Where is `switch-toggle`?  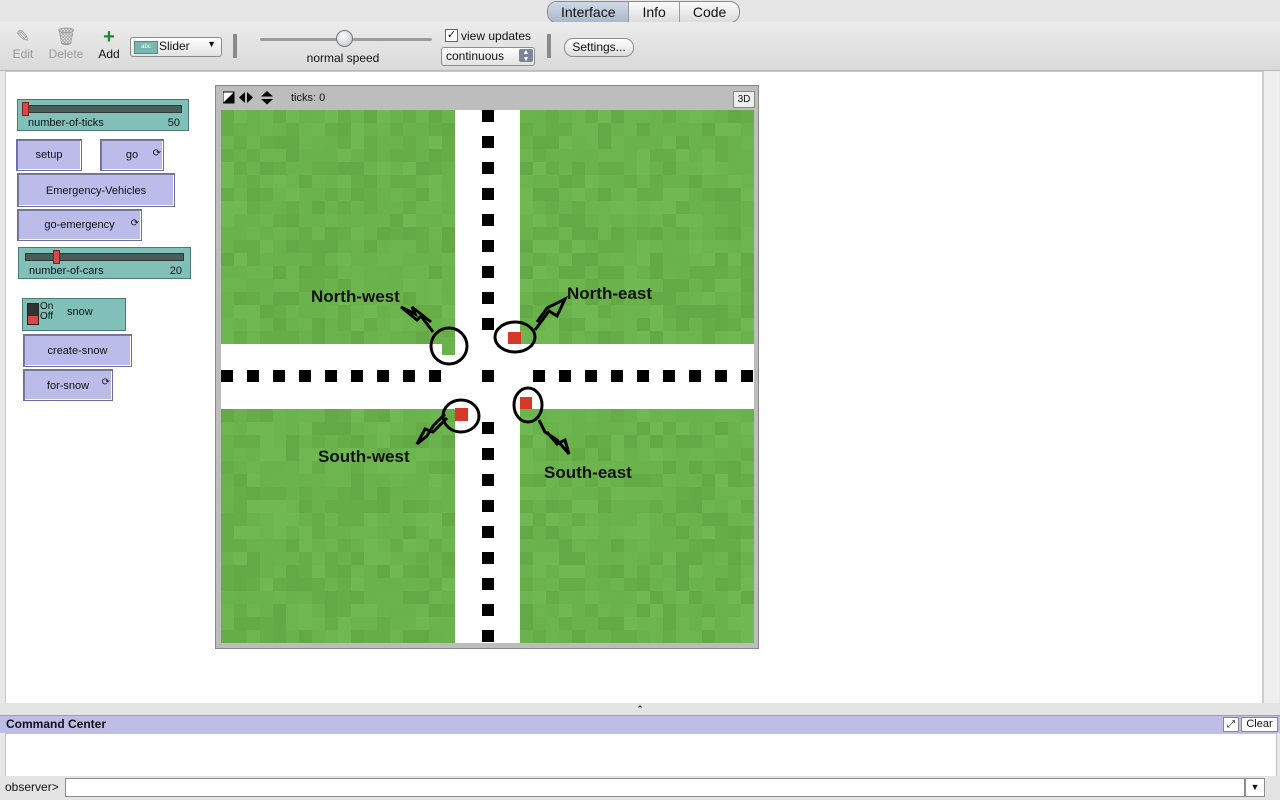
switch-toggle is located at coordinates (33, 314).